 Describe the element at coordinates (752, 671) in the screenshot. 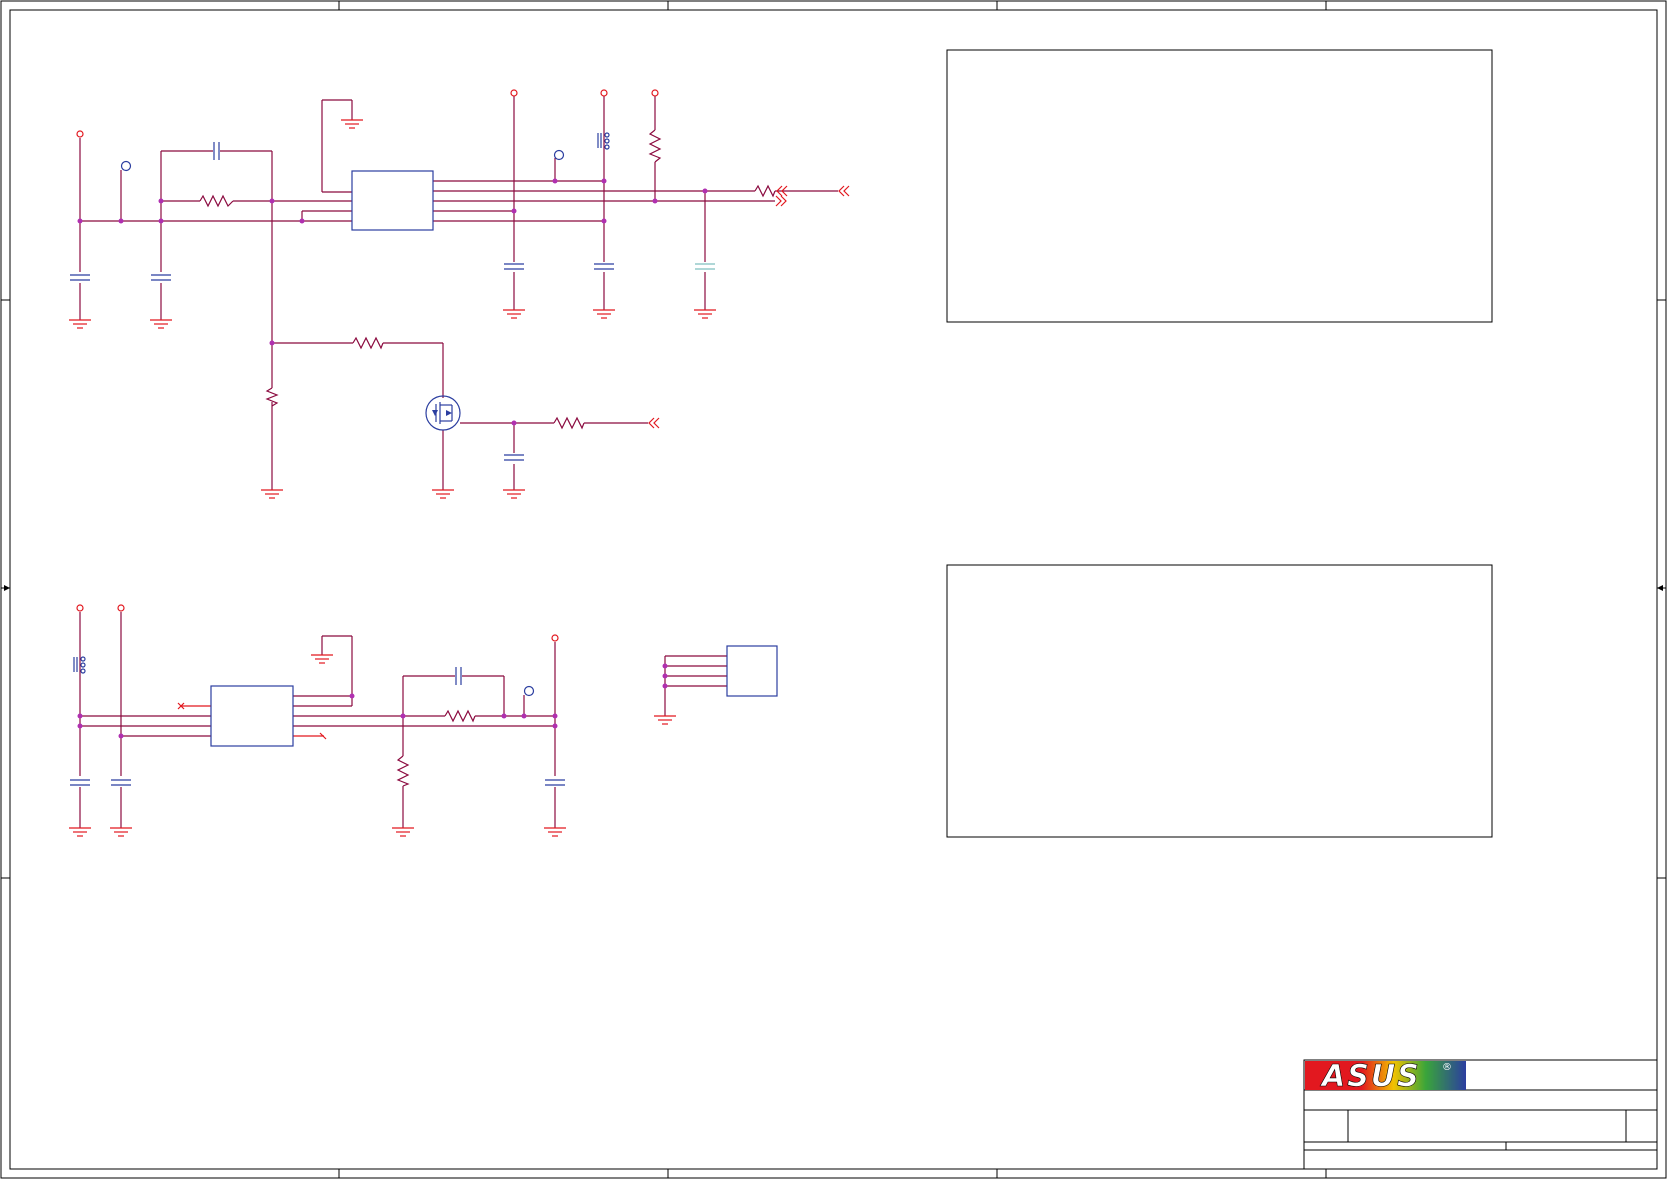

I see `connector-body` at that location.